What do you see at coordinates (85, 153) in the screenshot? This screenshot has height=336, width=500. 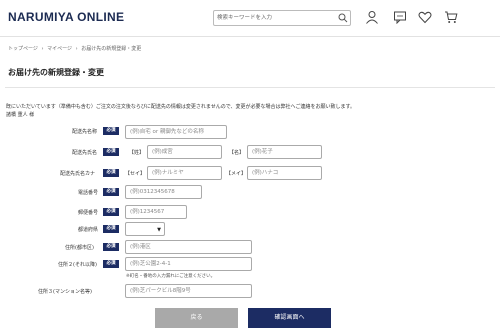 I see `name-label: 配送先氏名` at bounding box center [85, 153].